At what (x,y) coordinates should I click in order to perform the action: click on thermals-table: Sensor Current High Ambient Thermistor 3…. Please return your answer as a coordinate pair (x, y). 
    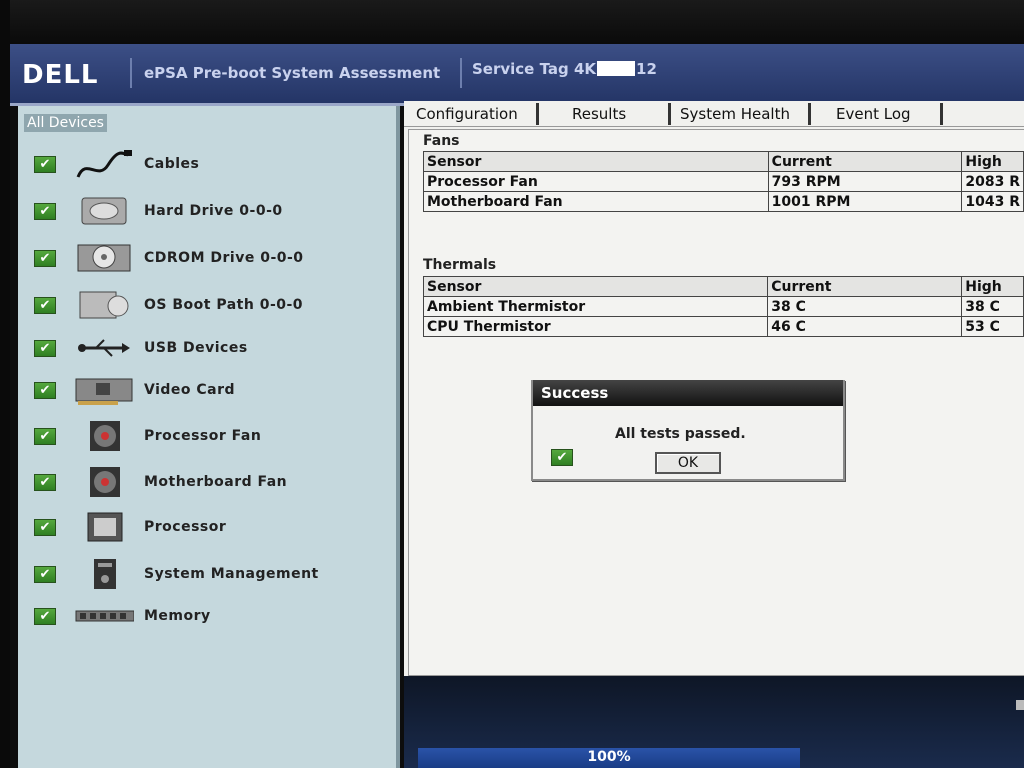
    Looking at the image, I should click on (723, 306).